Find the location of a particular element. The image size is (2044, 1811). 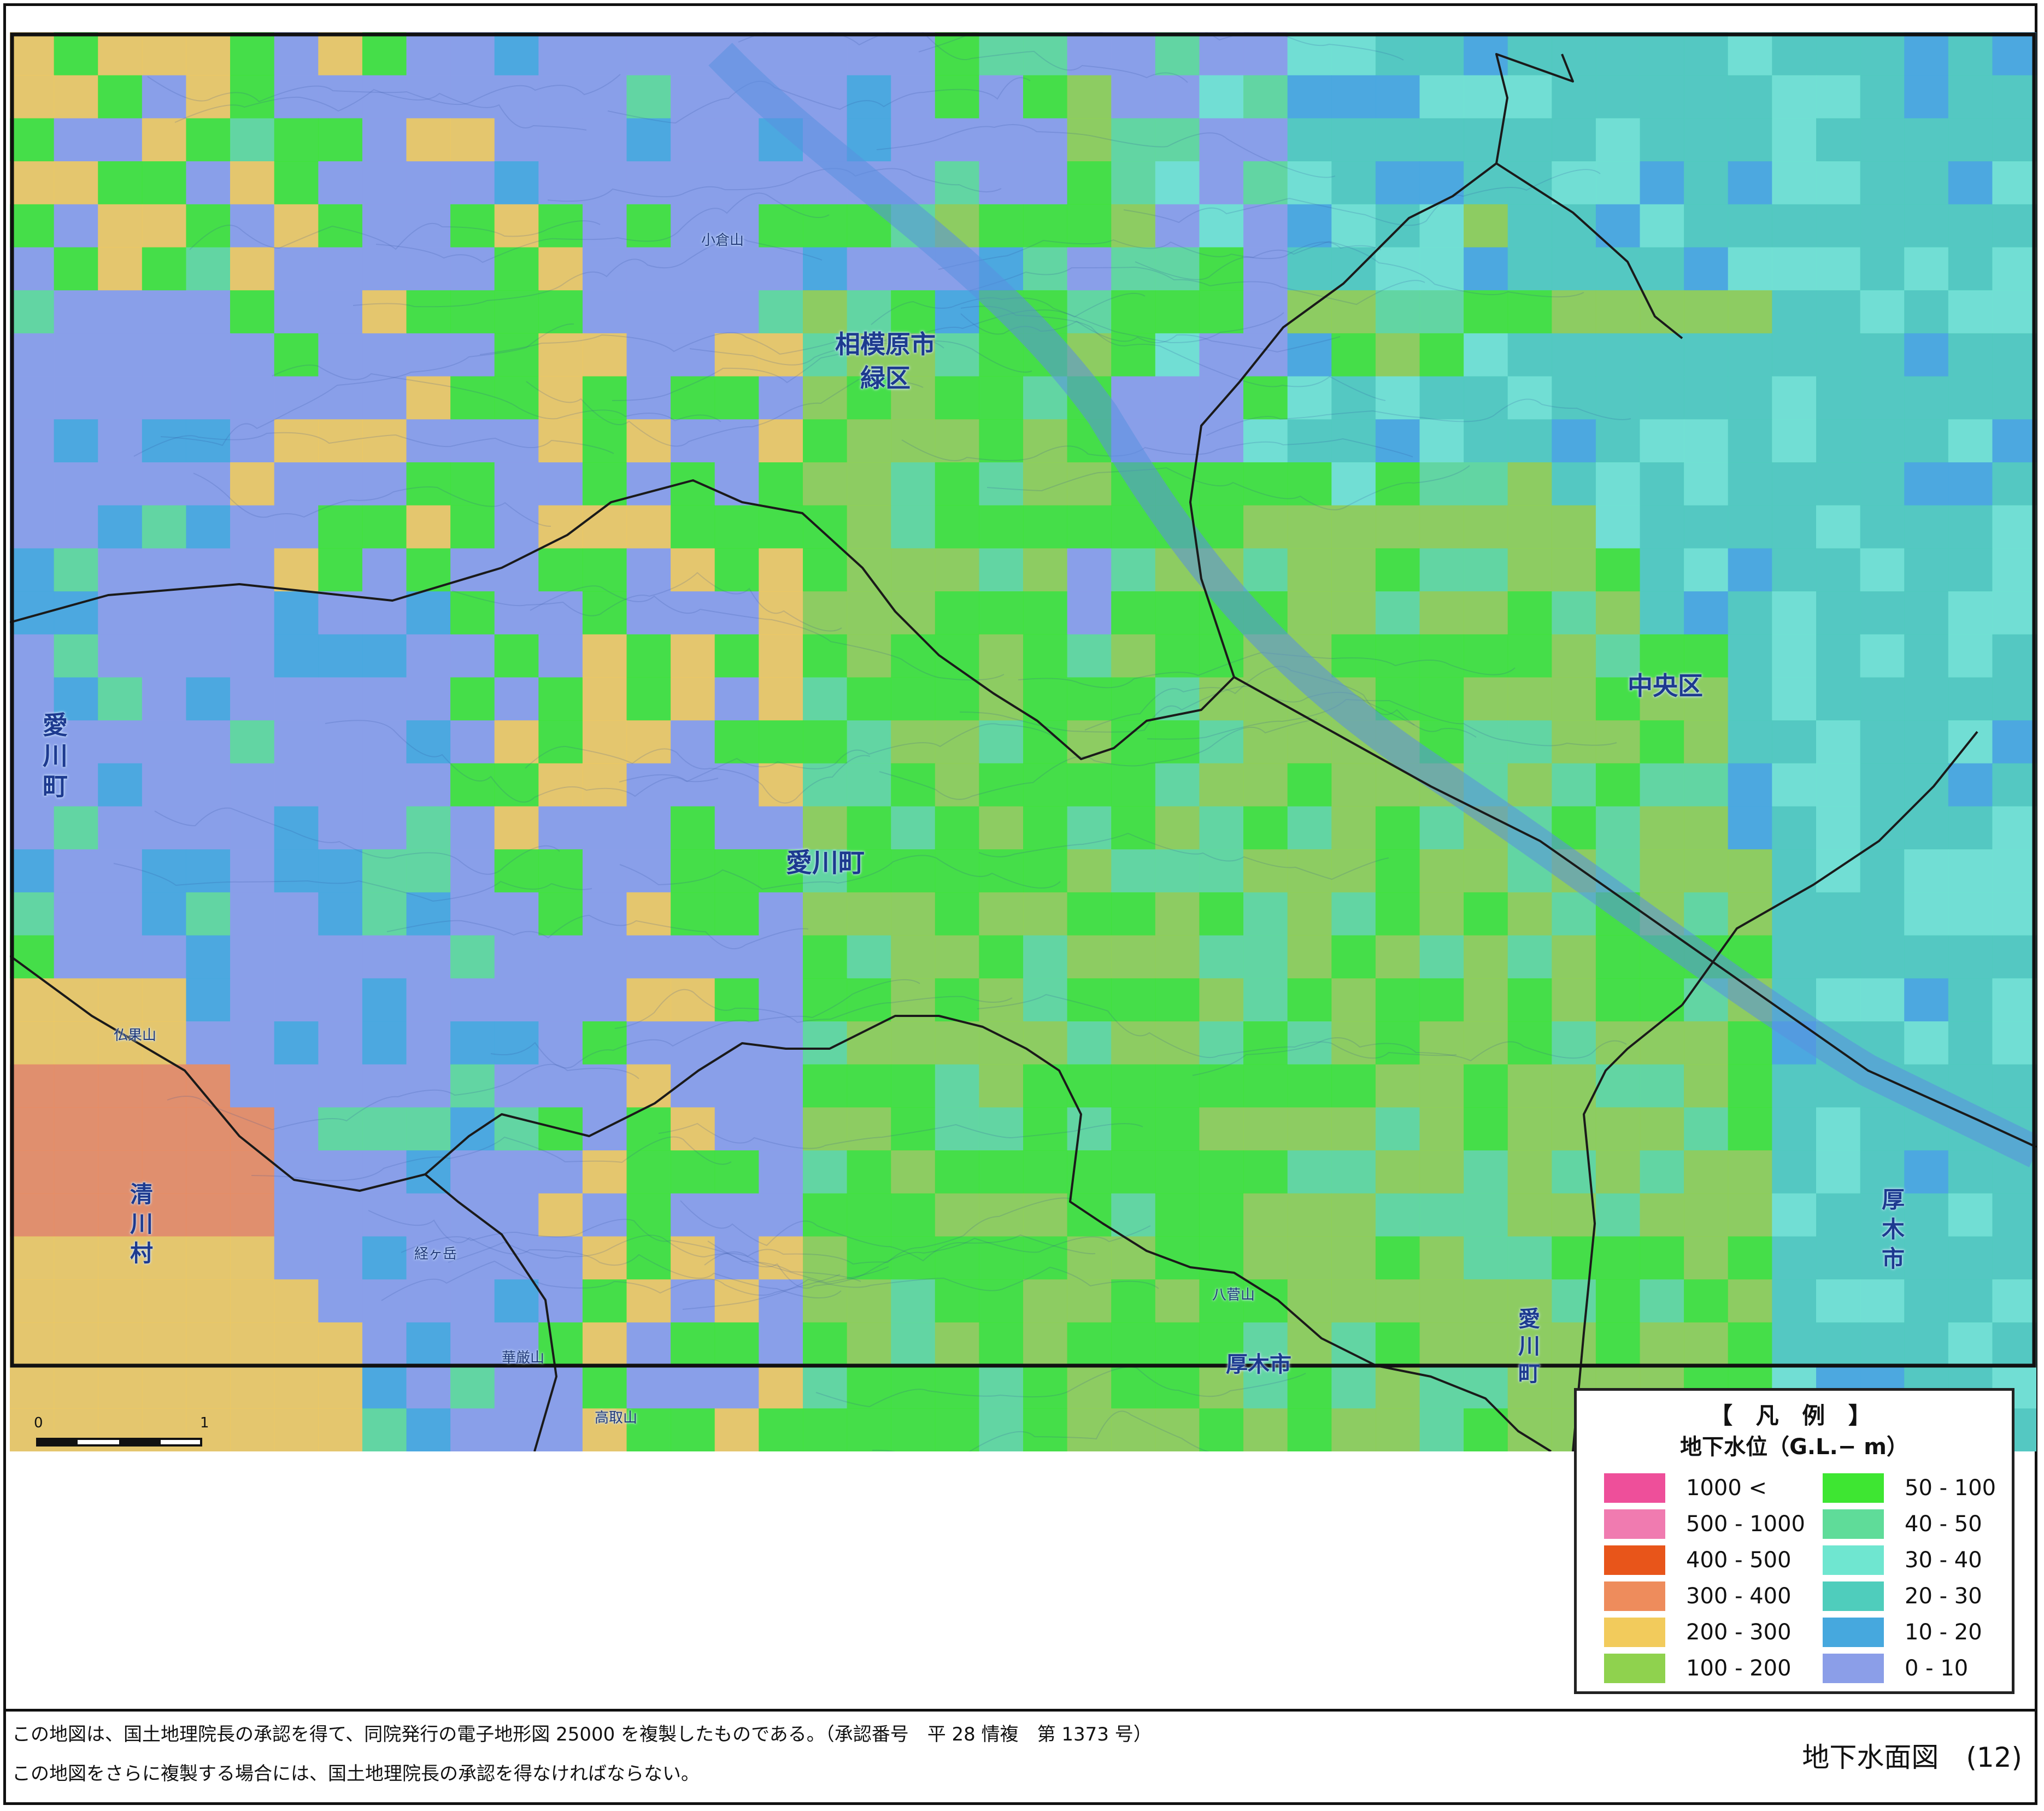

feature-label-kyogatake: 経ヶ岳 is located at coordinates (435, 1254).